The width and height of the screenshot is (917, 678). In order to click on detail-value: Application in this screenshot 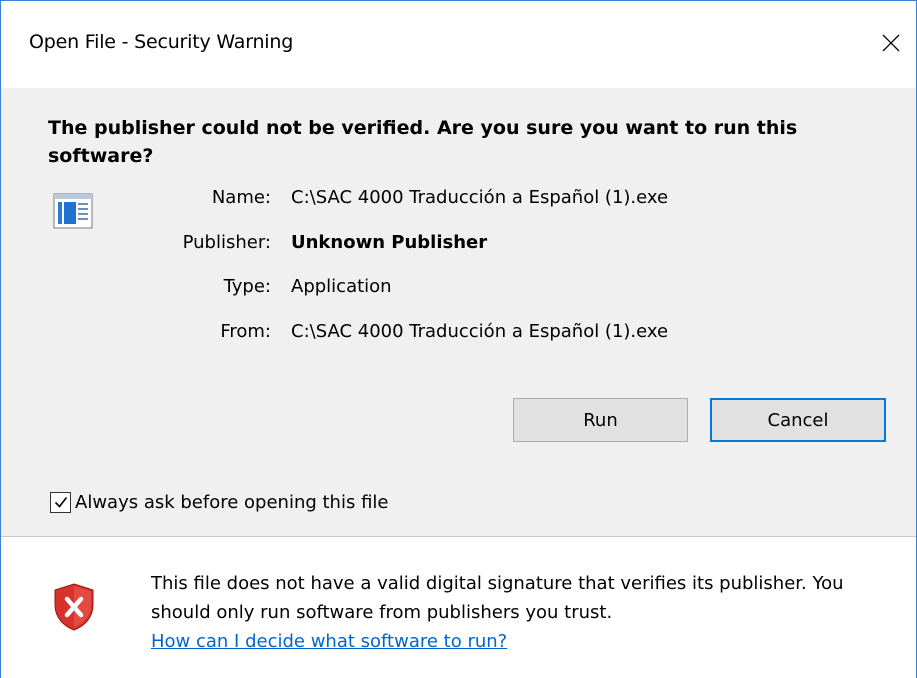, I will do `click(341, 286)`.